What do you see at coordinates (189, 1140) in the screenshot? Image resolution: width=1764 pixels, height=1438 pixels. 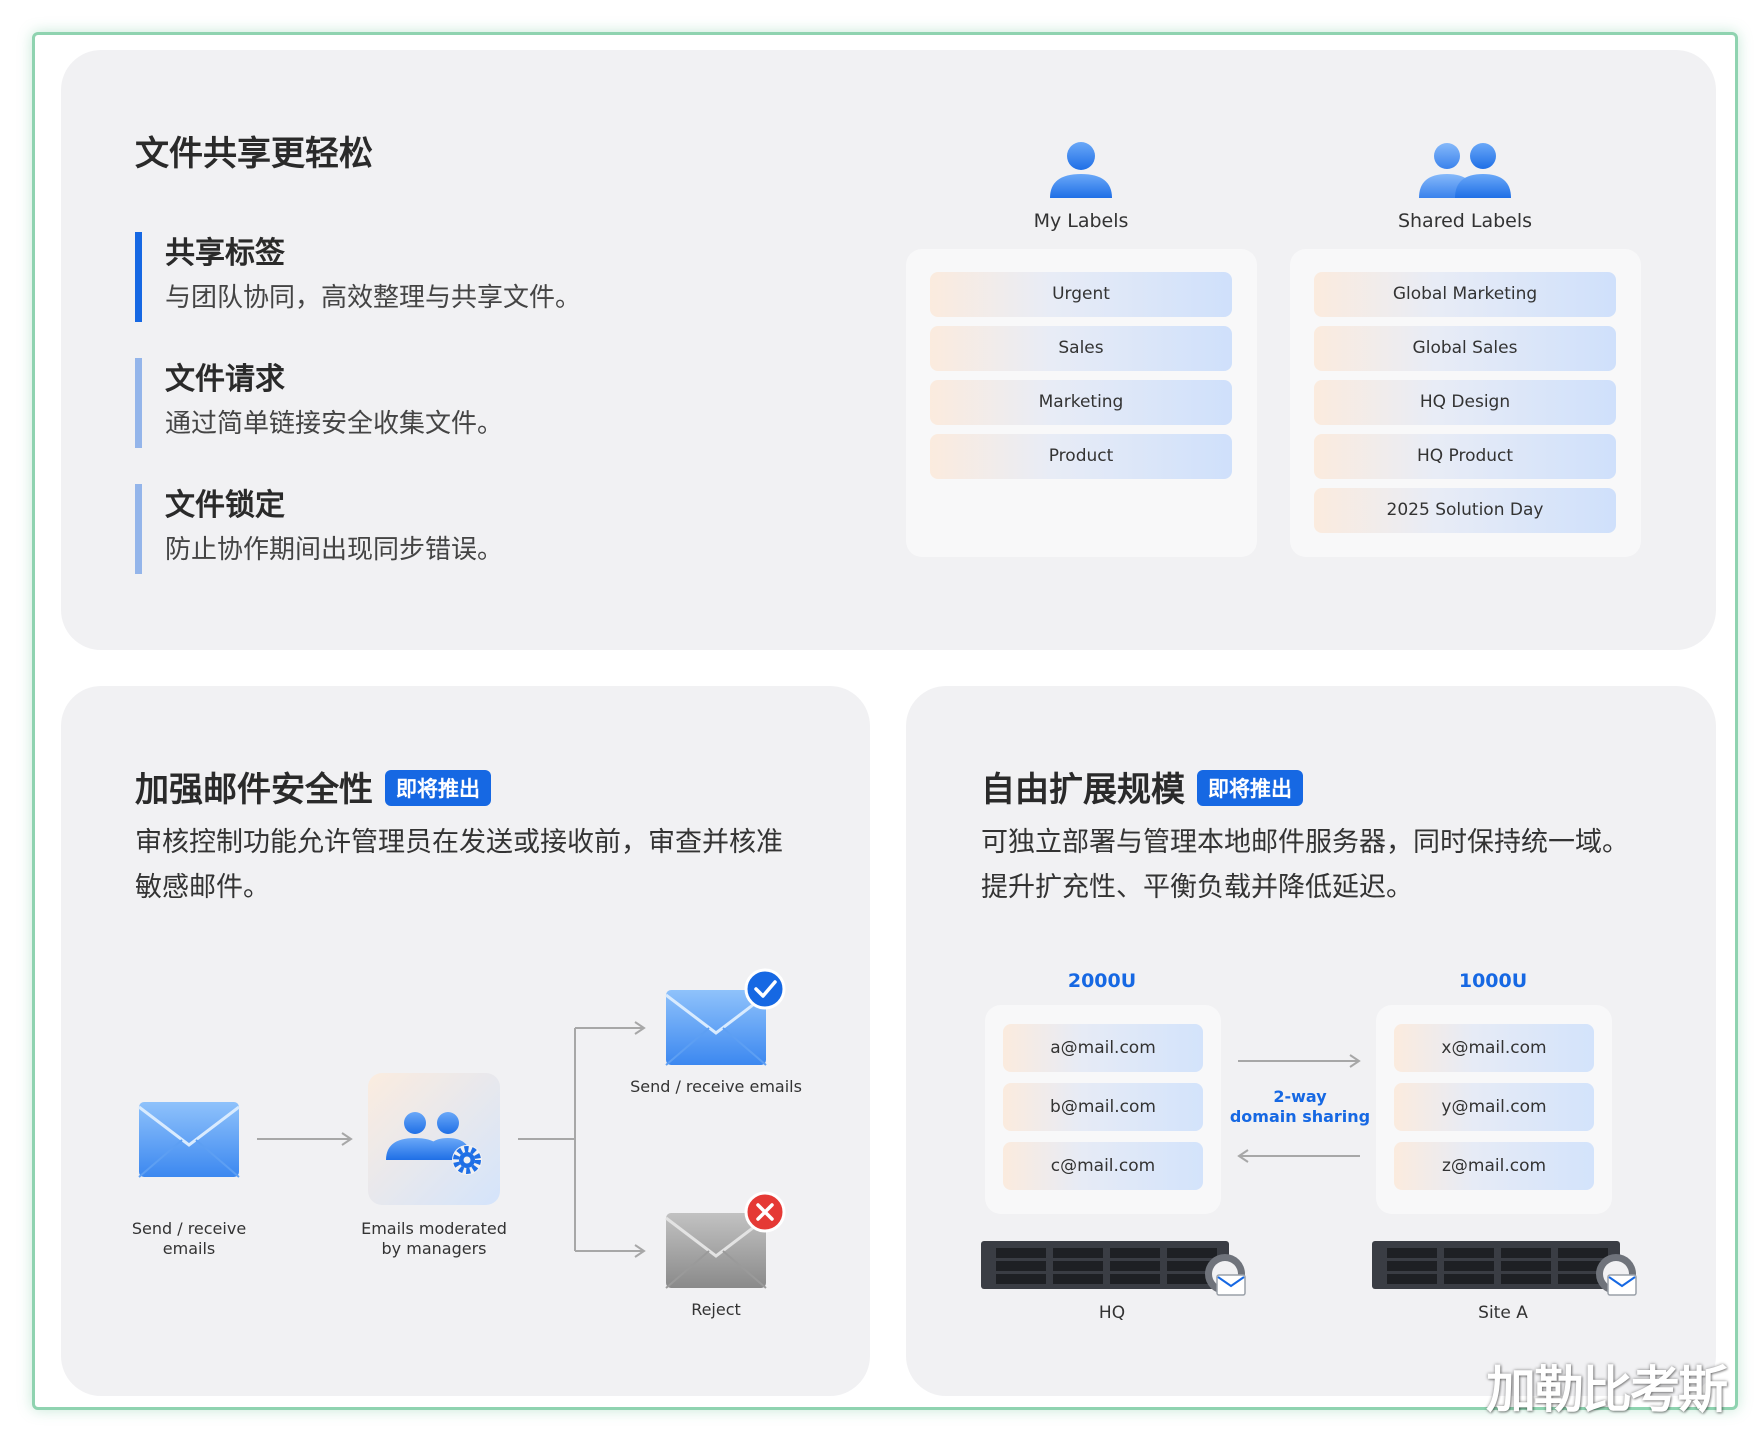 I see `envelope-icon` at bounding box center [189, 1140].